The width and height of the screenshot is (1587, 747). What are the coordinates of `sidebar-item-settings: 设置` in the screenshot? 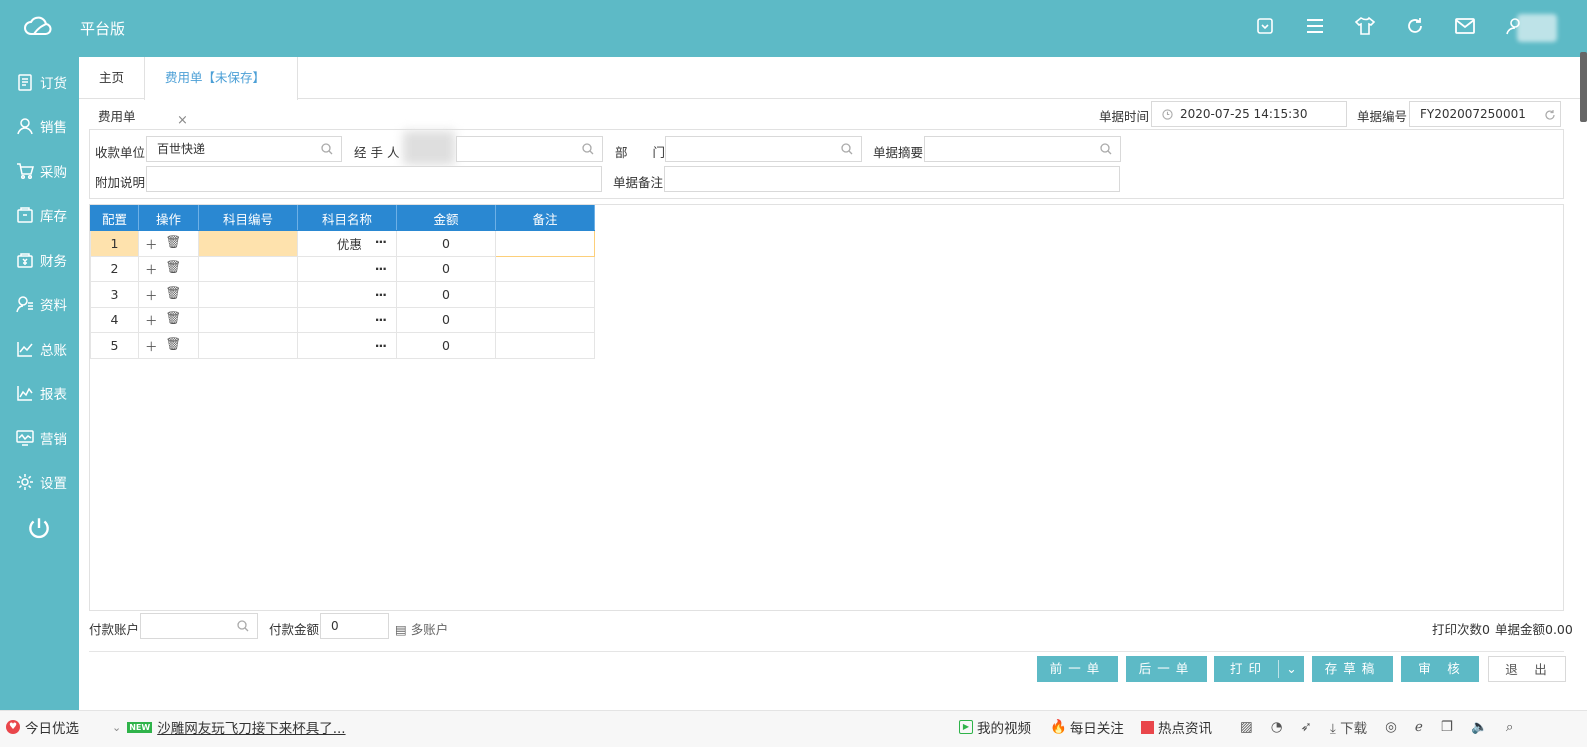 It's located at (39, 482).